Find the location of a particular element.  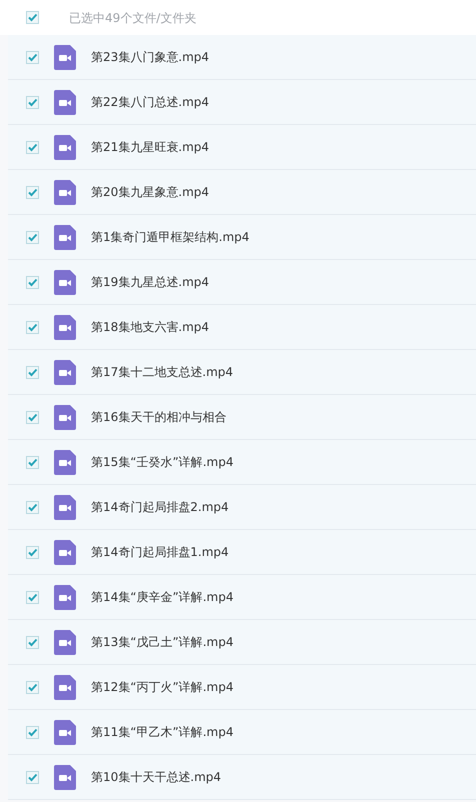

file-name: 第18集地支六害.mp4 is located at coordinates (150, 327).